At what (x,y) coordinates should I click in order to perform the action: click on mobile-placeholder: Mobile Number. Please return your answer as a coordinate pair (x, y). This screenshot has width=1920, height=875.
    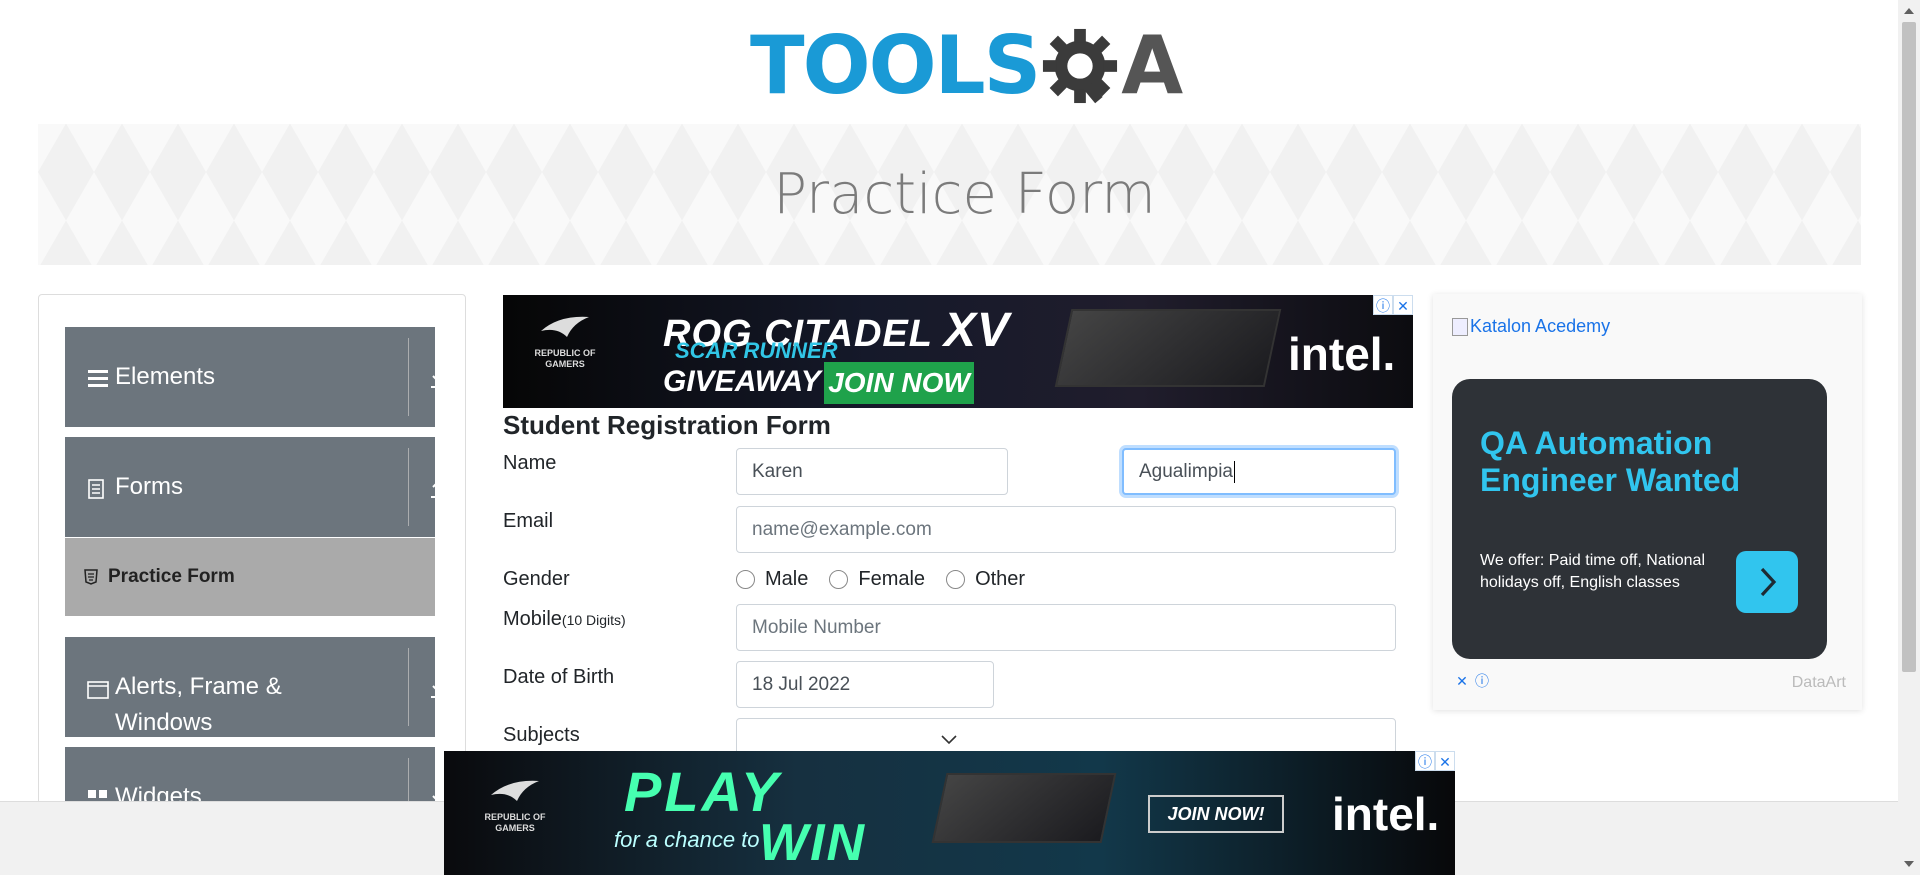
    Looking at the image, I should click on (816, 627).